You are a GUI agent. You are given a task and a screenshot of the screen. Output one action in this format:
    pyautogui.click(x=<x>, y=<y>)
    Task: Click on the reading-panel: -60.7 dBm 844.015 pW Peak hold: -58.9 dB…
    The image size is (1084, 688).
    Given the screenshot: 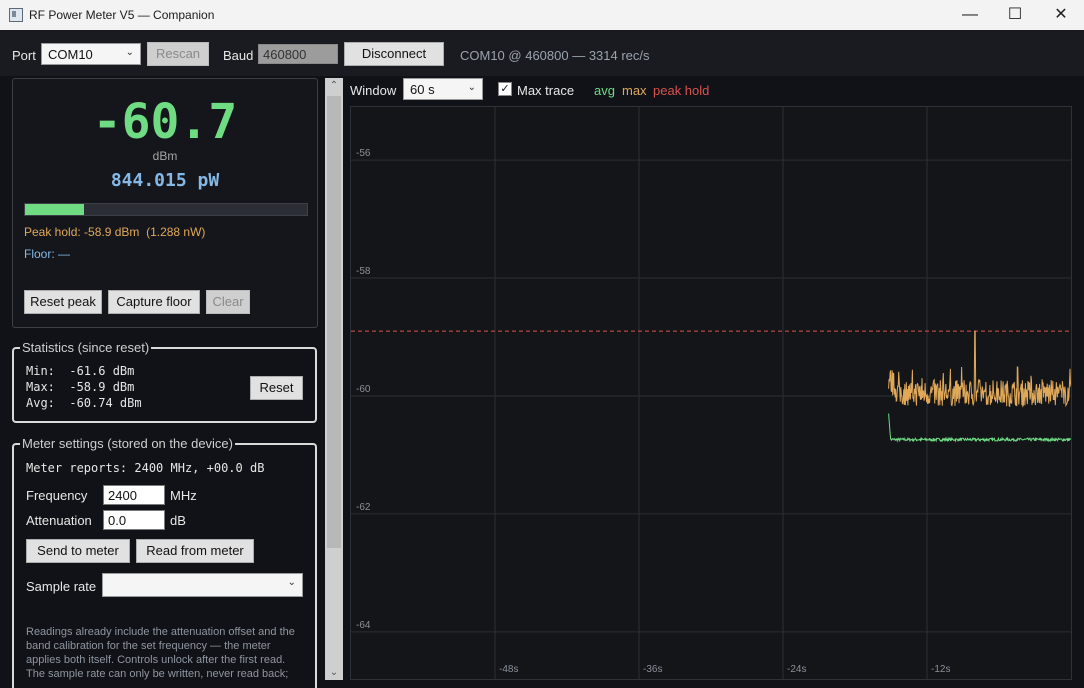 What is the action you would take?
    pyautogui.click(x=165, y=203)
    